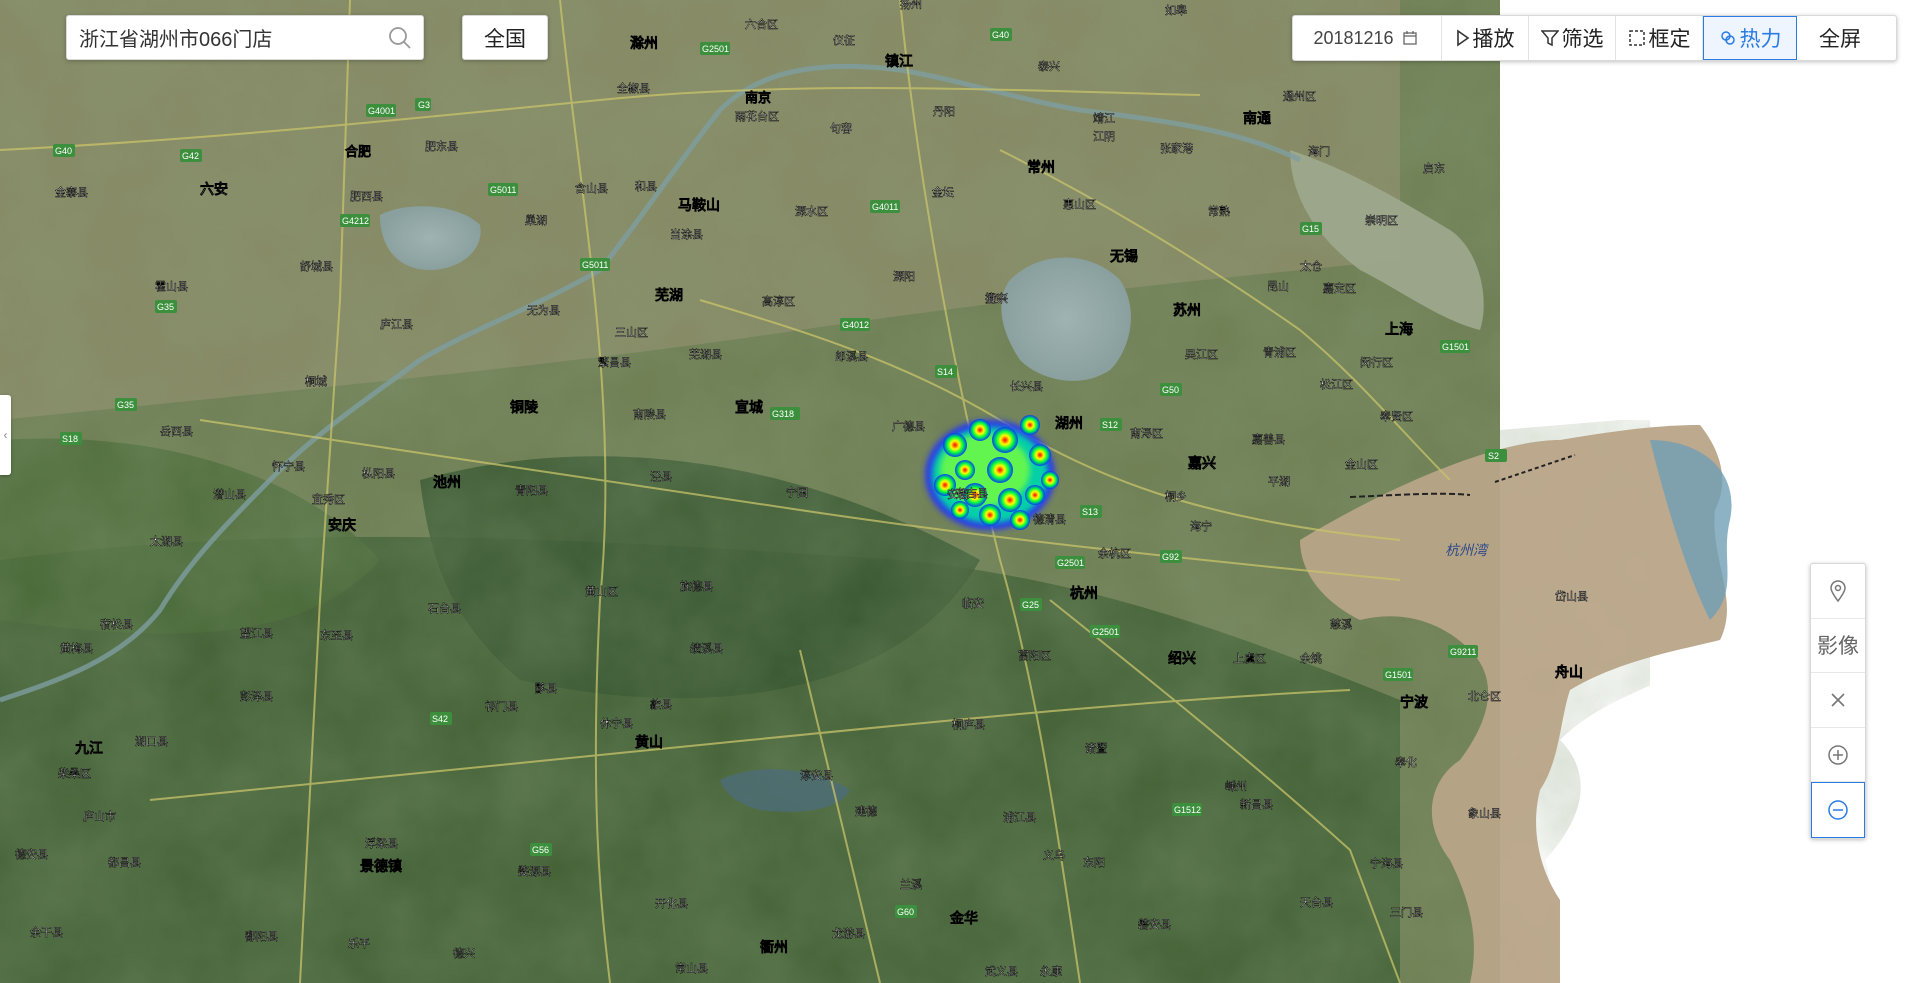  Describe the element at coordinates (783, 414) in the screenshot. I see `svg-text: G318` at that location.